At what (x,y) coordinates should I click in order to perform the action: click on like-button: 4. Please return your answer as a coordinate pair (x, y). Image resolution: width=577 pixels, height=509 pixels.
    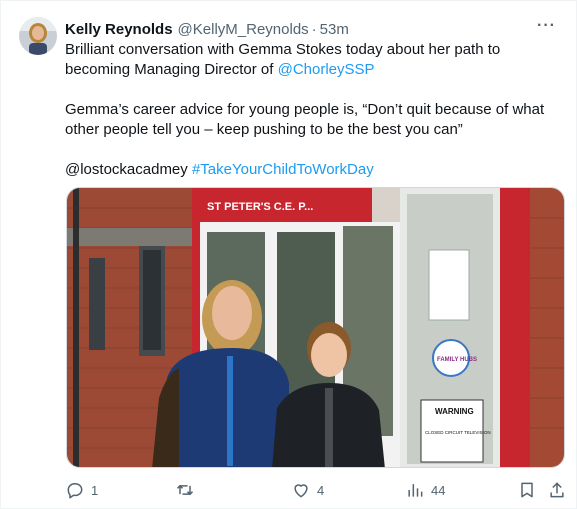
    Looking at the image, I should click on (307, 490).